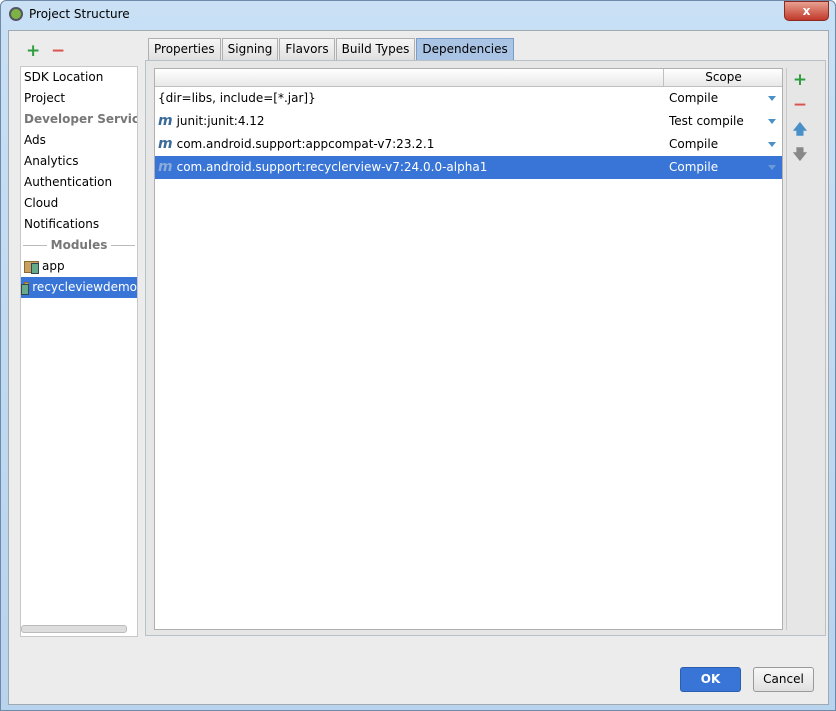 The height and width of the screenshot is (711, 836). I want to click on tab-flavors: Flavors, so click(307, 49).